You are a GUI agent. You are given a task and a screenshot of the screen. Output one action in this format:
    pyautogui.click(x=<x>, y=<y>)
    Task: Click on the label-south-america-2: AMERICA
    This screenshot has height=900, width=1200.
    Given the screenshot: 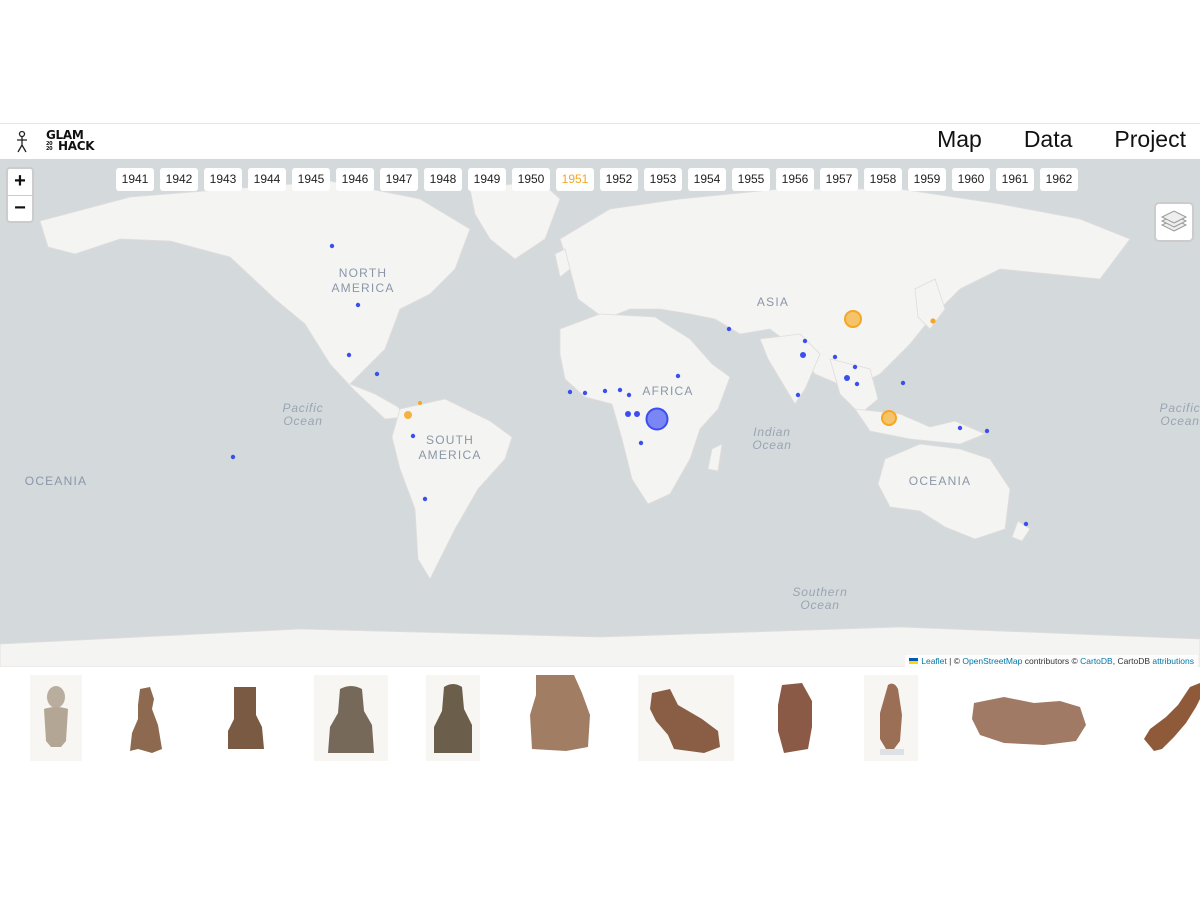 What is the action you would take?
    pyautogui.click(x=449, y=455)
    